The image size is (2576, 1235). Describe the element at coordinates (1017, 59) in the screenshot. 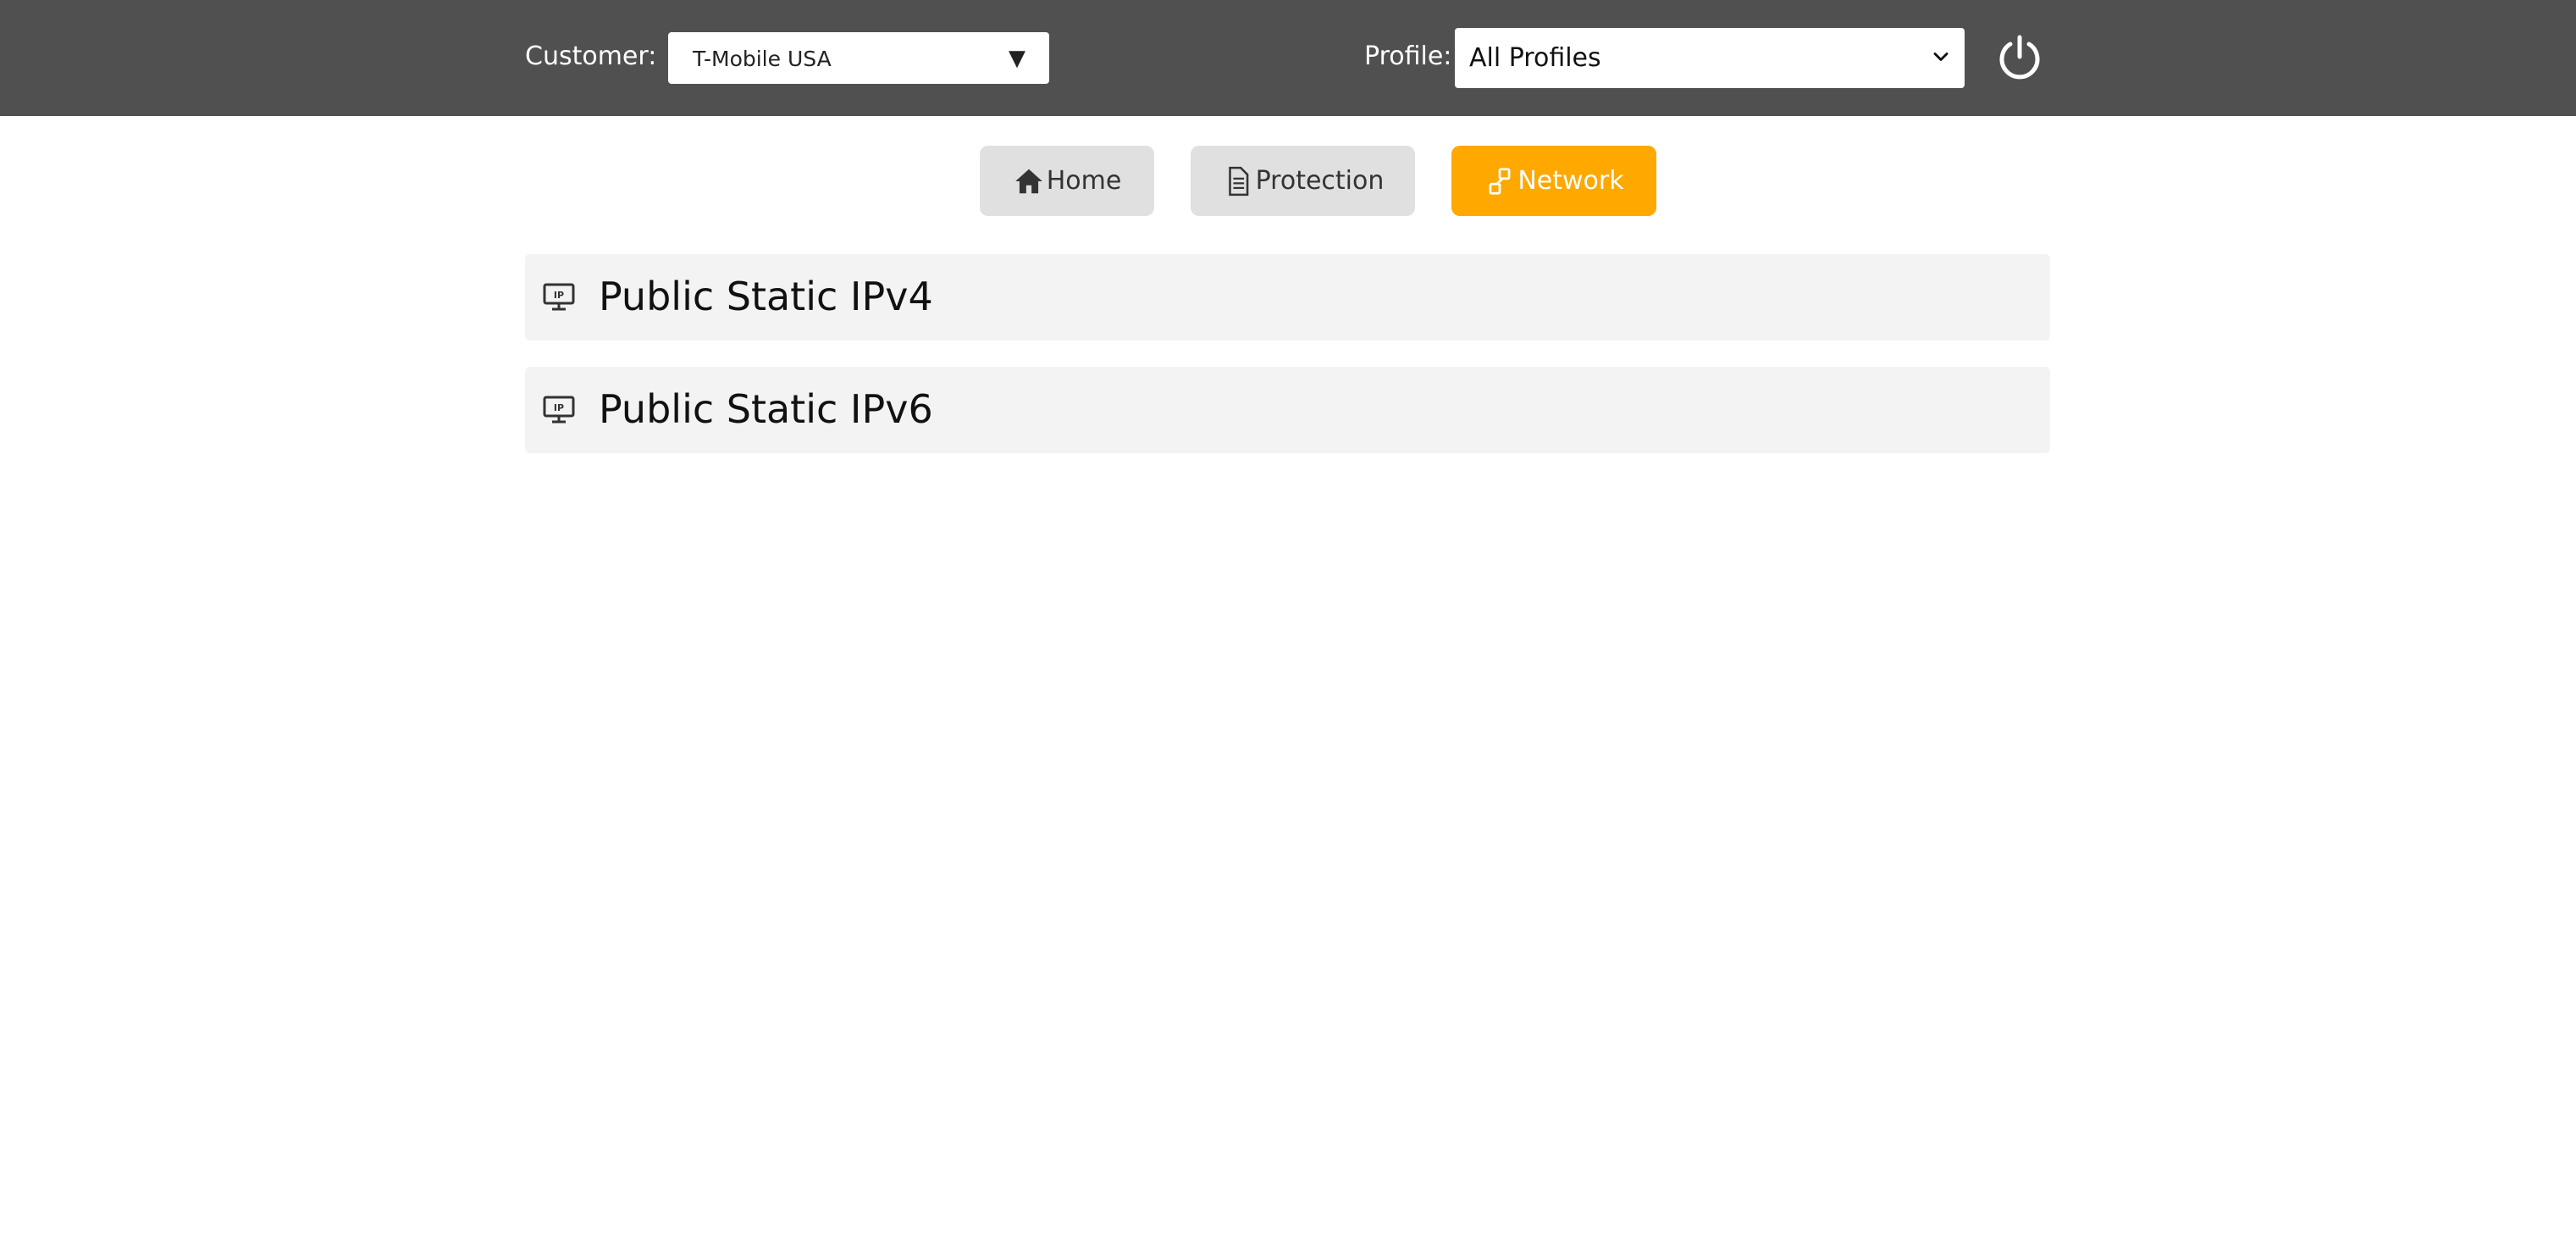

I see `dropdown-arrow-icon: ▼` at that location.